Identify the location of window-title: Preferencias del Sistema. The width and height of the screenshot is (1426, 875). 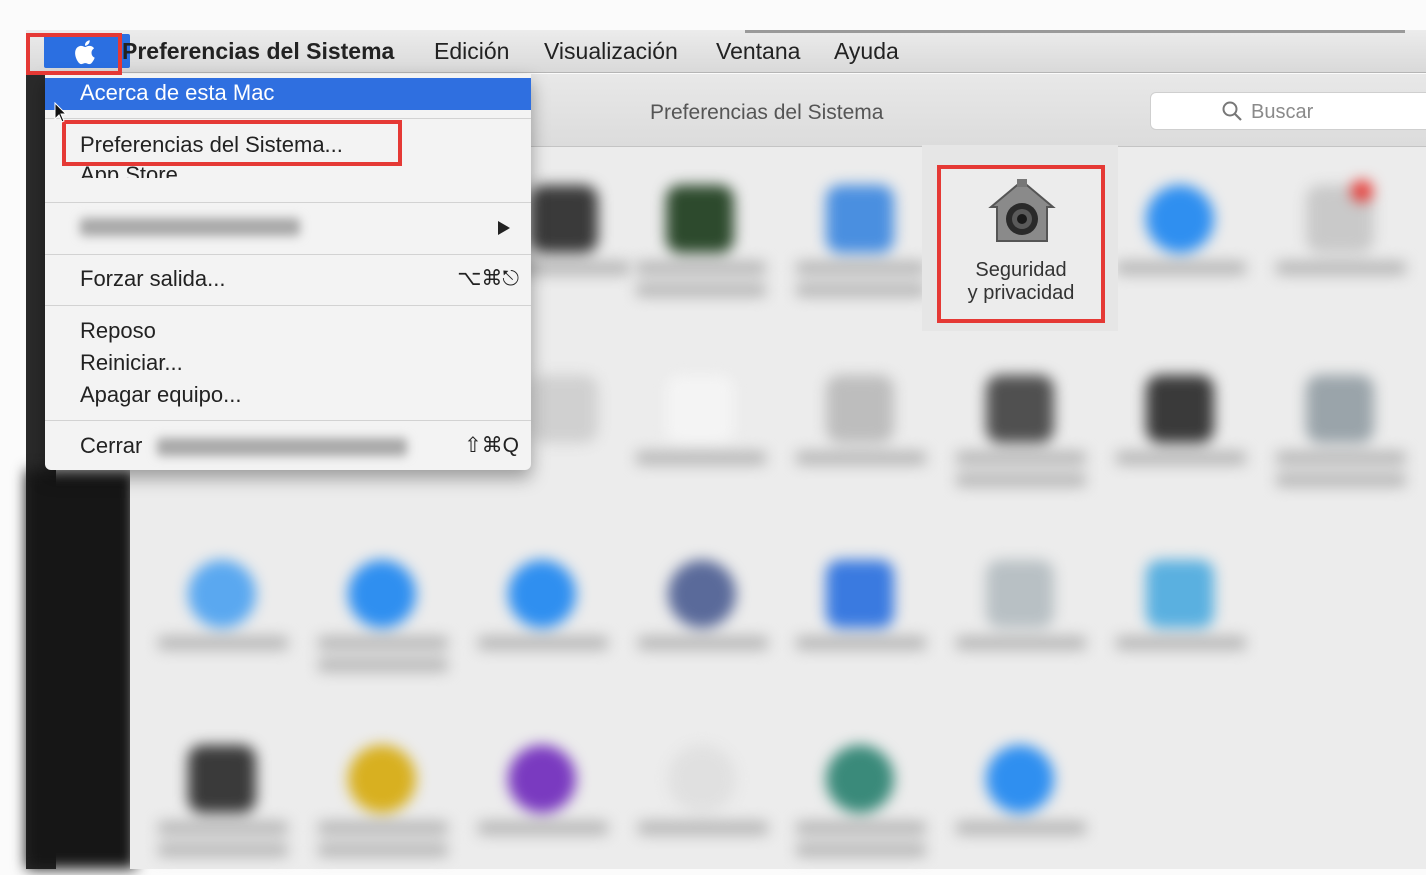
(767, 112).